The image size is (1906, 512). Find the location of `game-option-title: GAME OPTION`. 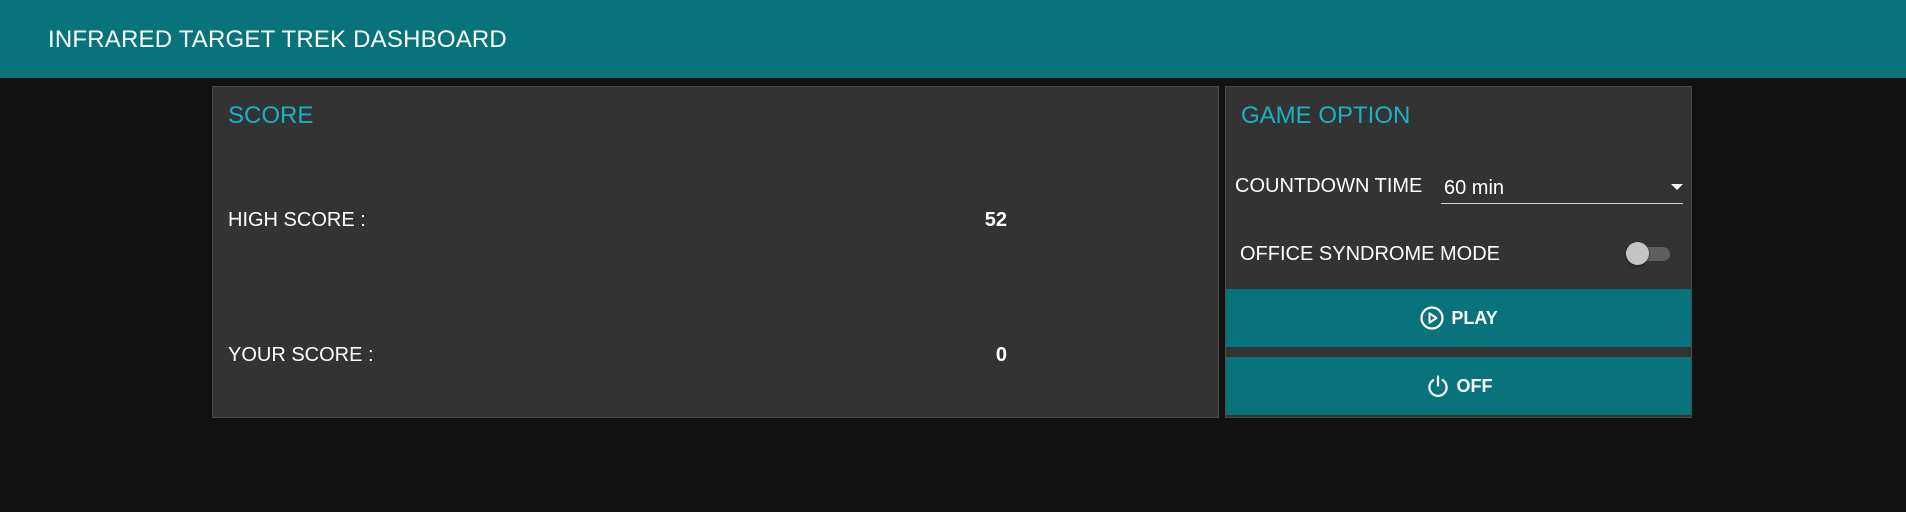

game-option-title: GAME OPTION is located at coordinates (1326, 115).